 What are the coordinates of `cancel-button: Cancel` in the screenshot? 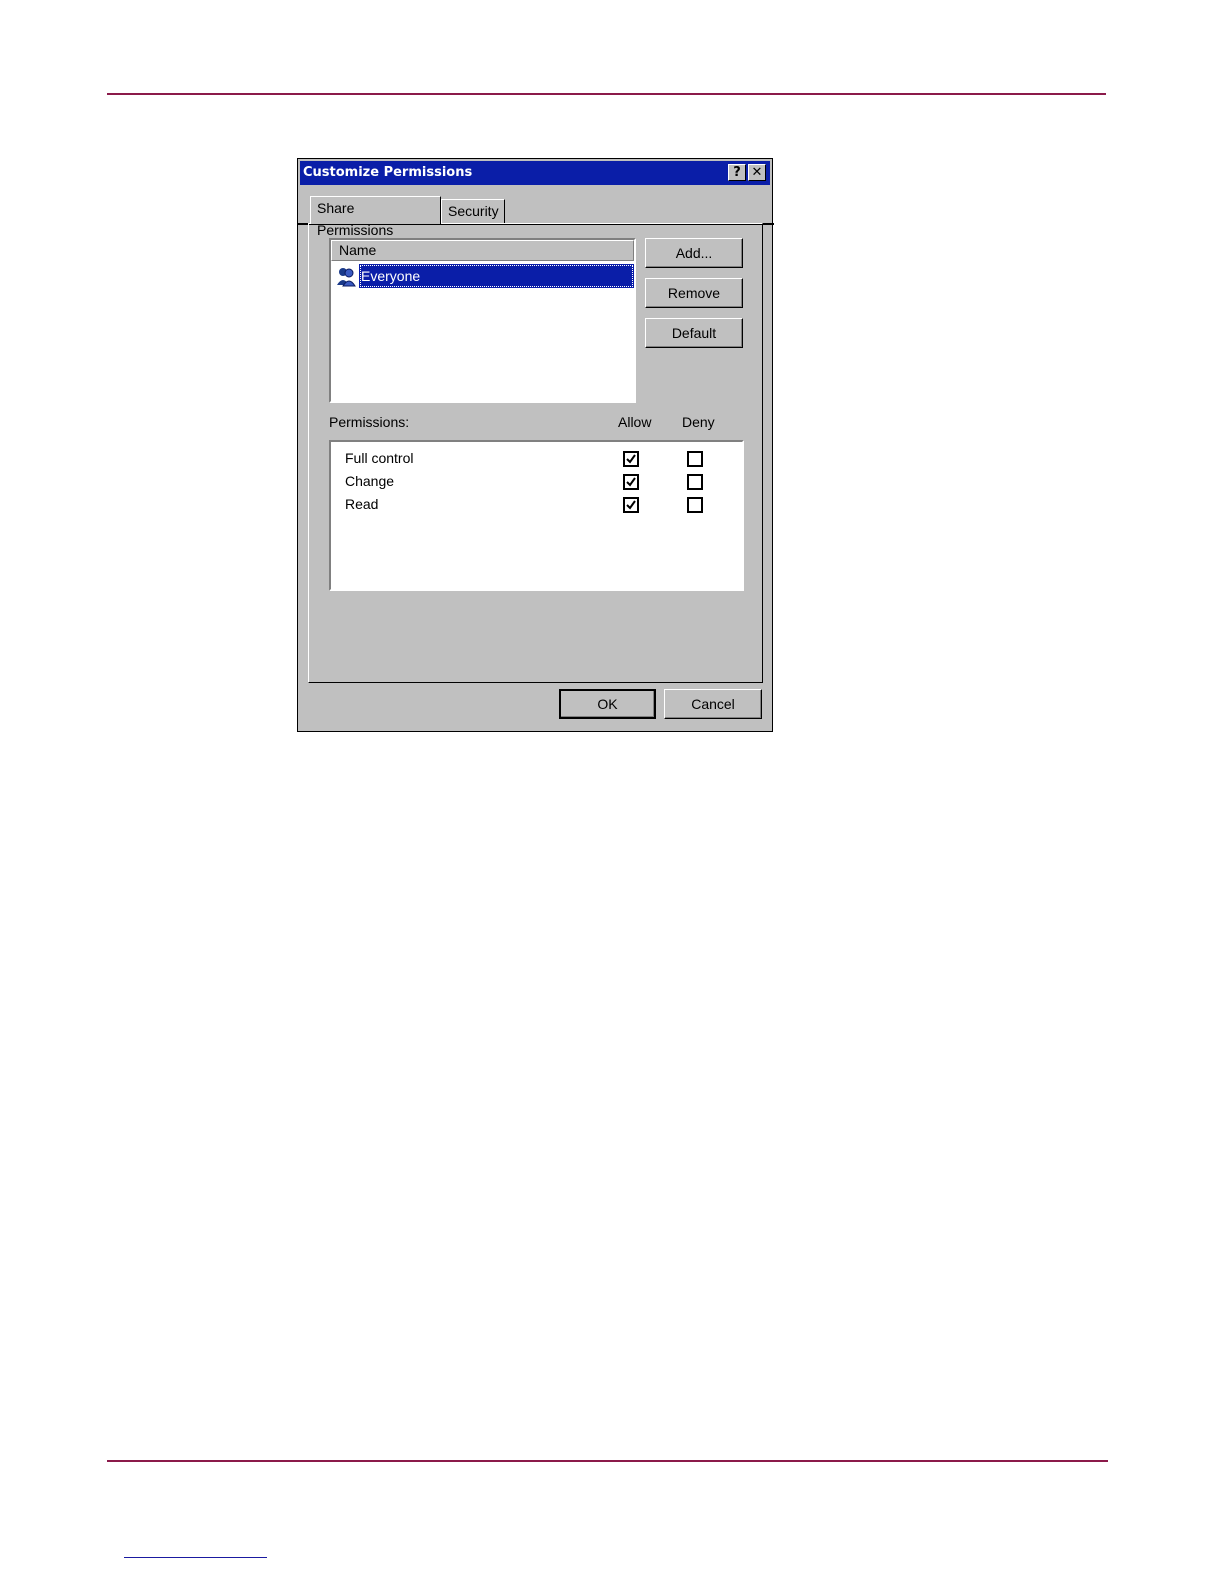 It's located at (713, 704).